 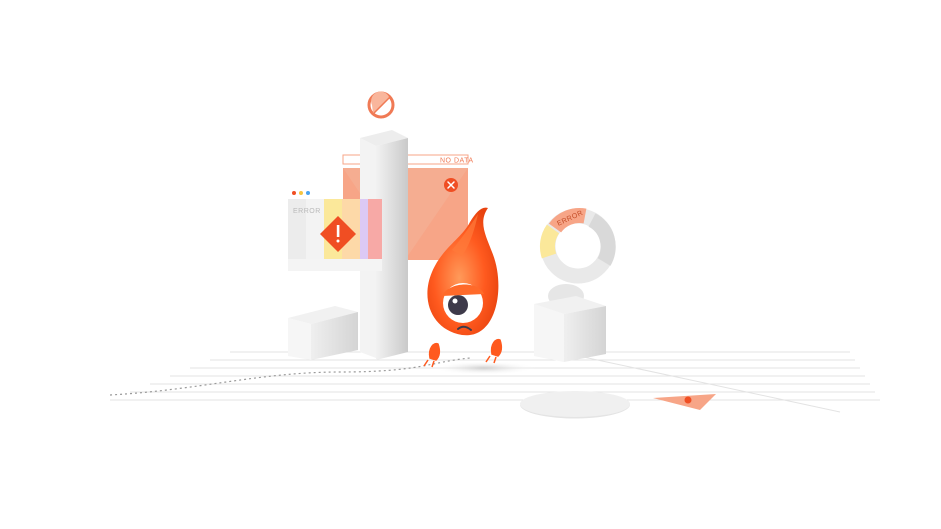 I want to click on left-foot, so click(x=432, y=355).